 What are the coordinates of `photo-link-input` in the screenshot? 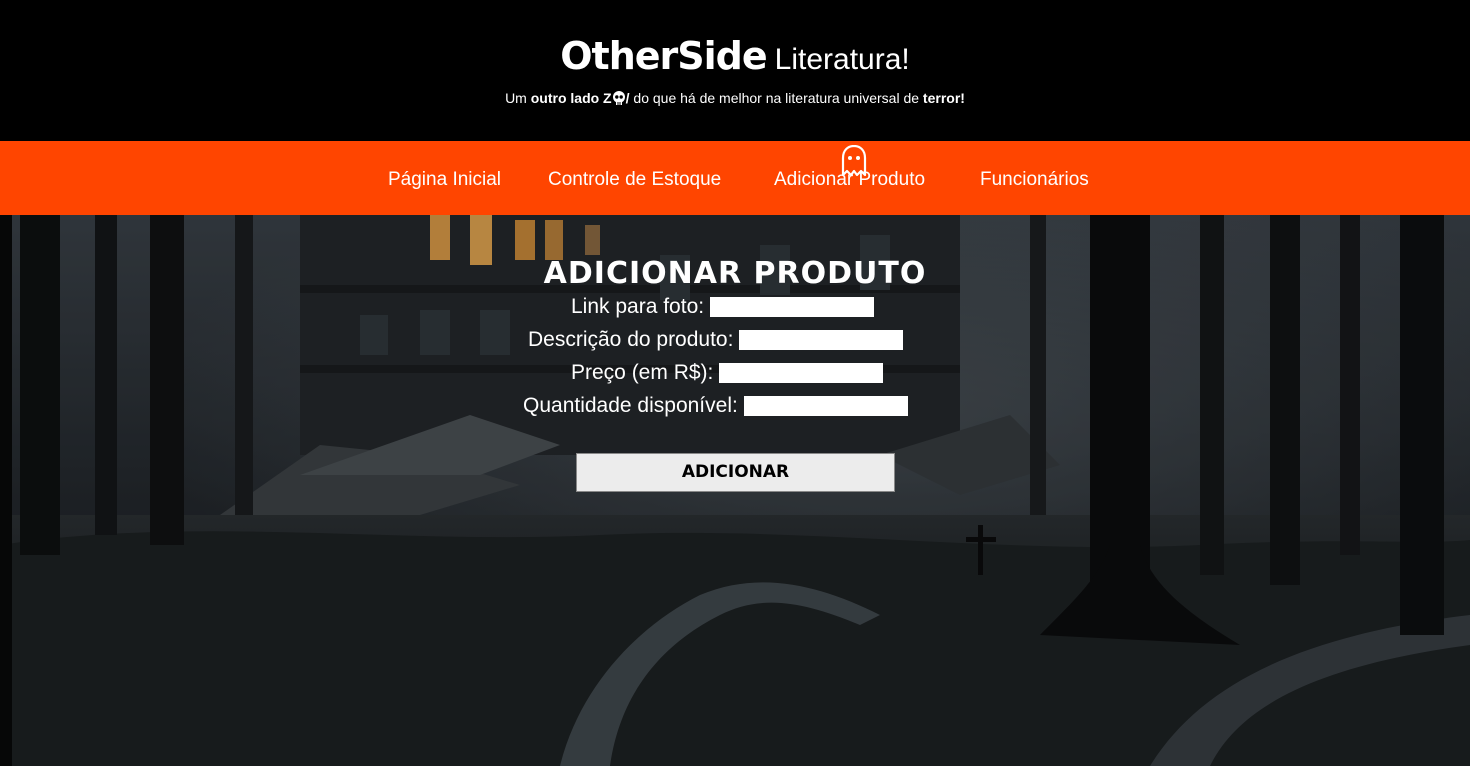 It's located at (792, 307).